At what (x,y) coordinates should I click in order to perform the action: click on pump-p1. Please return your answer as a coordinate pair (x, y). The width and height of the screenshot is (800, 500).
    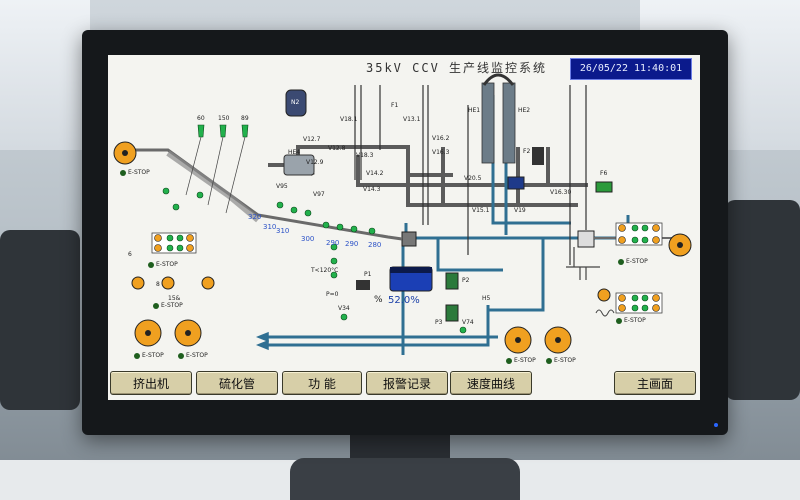
    Looking at the image, I should click on (363, 285).